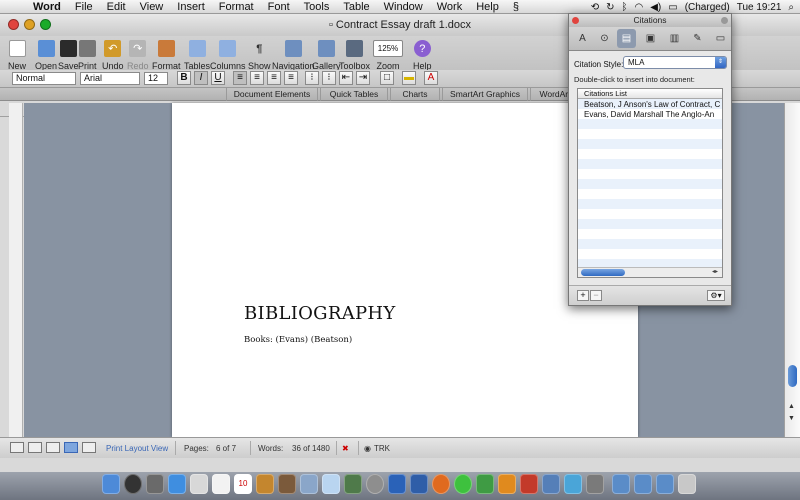 The height and width of the screenshot is (500, 800). I want to click on applications-folder-icon, so click(621, 484).